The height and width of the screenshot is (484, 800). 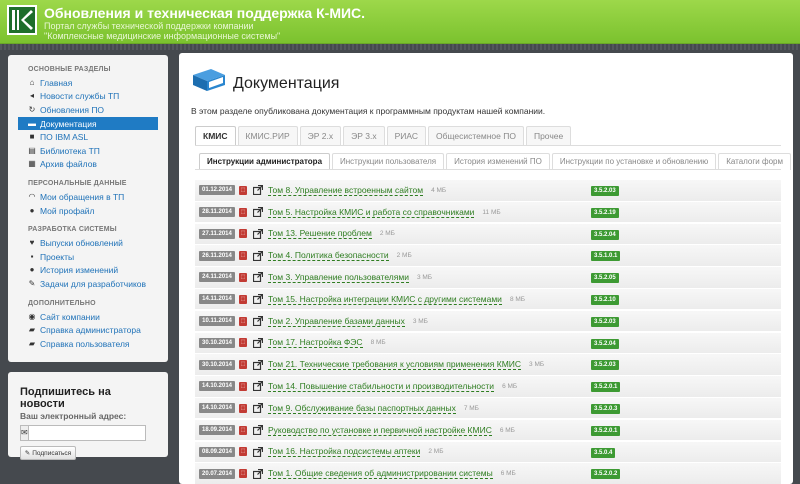 What do you see at coordinates (336, 321) in the screenshot?
I see `document-link: Том 2. Управление базами данных` at bounding box center [336, 321].